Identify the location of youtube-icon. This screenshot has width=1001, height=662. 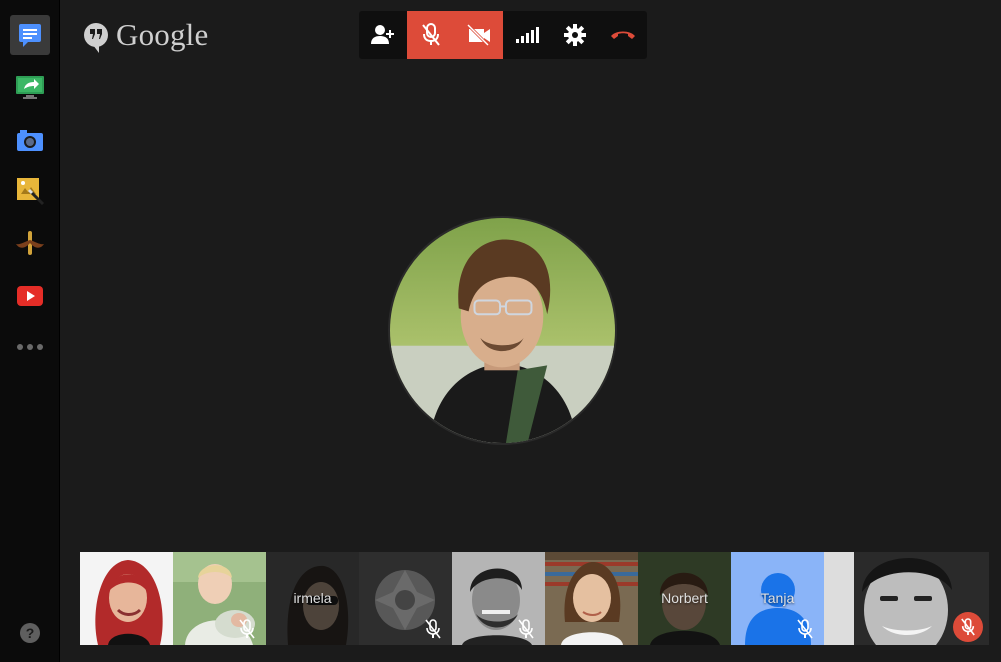
(30, 296).